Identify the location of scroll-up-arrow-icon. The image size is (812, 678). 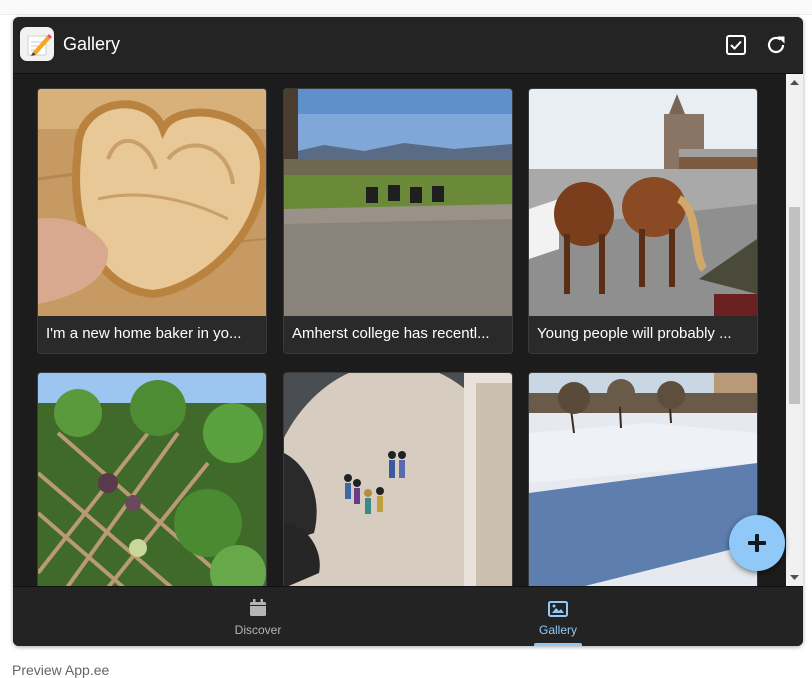
(794, 83).